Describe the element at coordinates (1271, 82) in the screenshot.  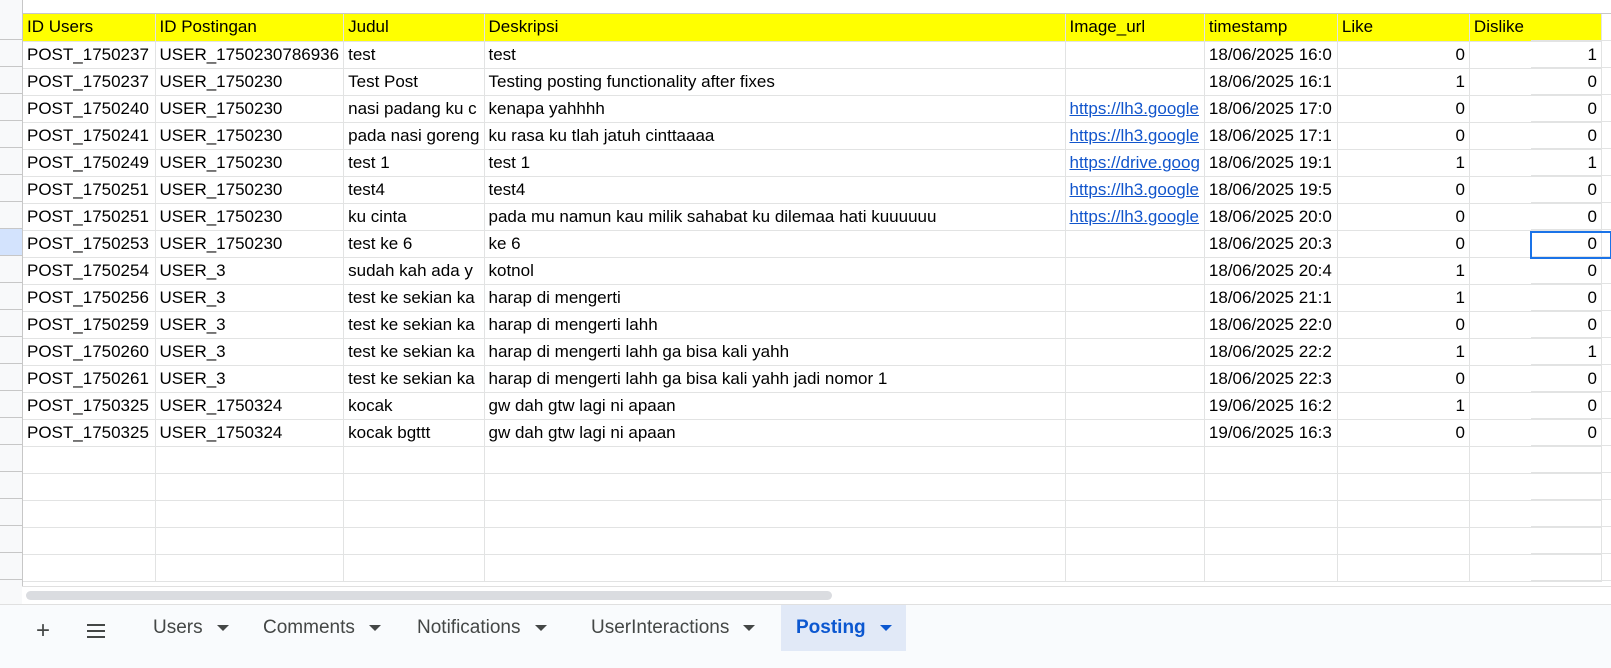
I see `table-cell: 18/06/2025 16:1` at that location.